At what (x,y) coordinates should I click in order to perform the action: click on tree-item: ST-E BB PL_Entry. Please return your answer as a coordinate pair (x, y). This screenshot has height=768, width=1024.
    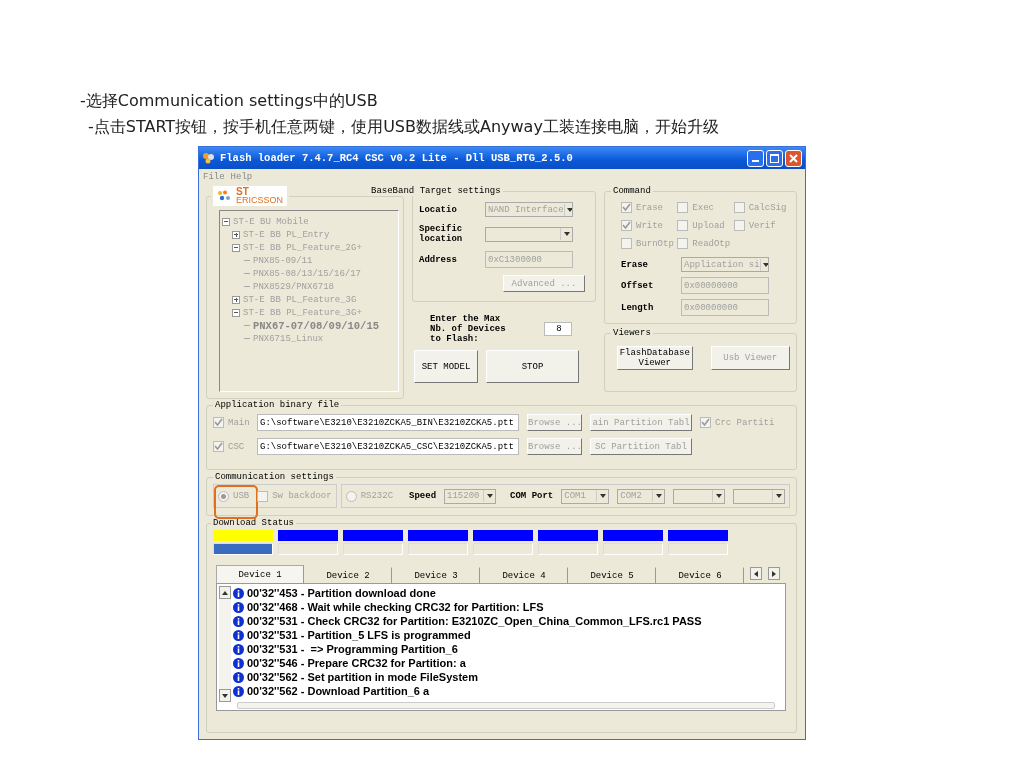
    Looking at the image, I should click on (286, 234).